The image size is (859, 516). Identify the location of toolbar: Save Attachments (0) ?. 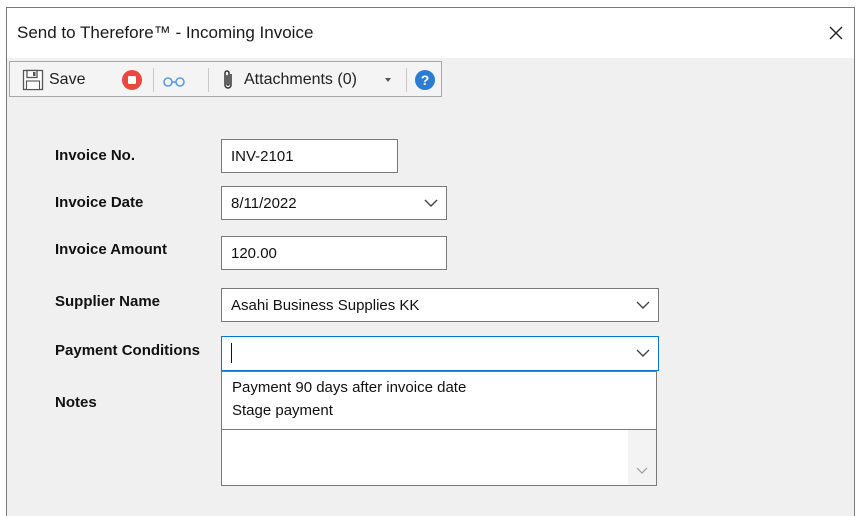
(225, 79).